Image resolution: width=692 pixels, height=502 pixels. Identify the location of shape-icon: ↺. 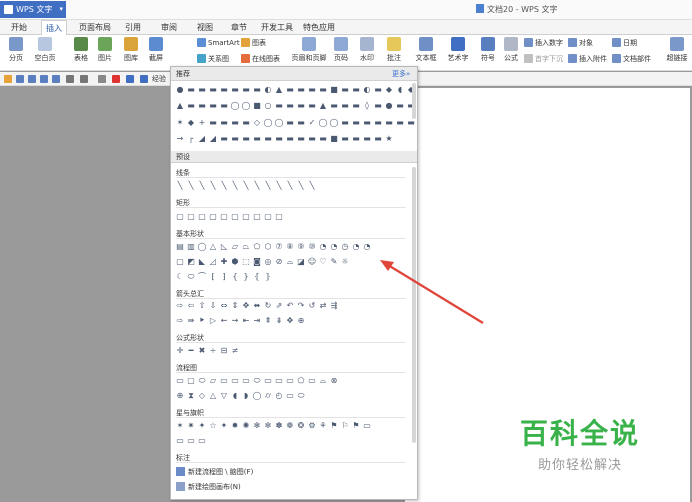
(312, 306).